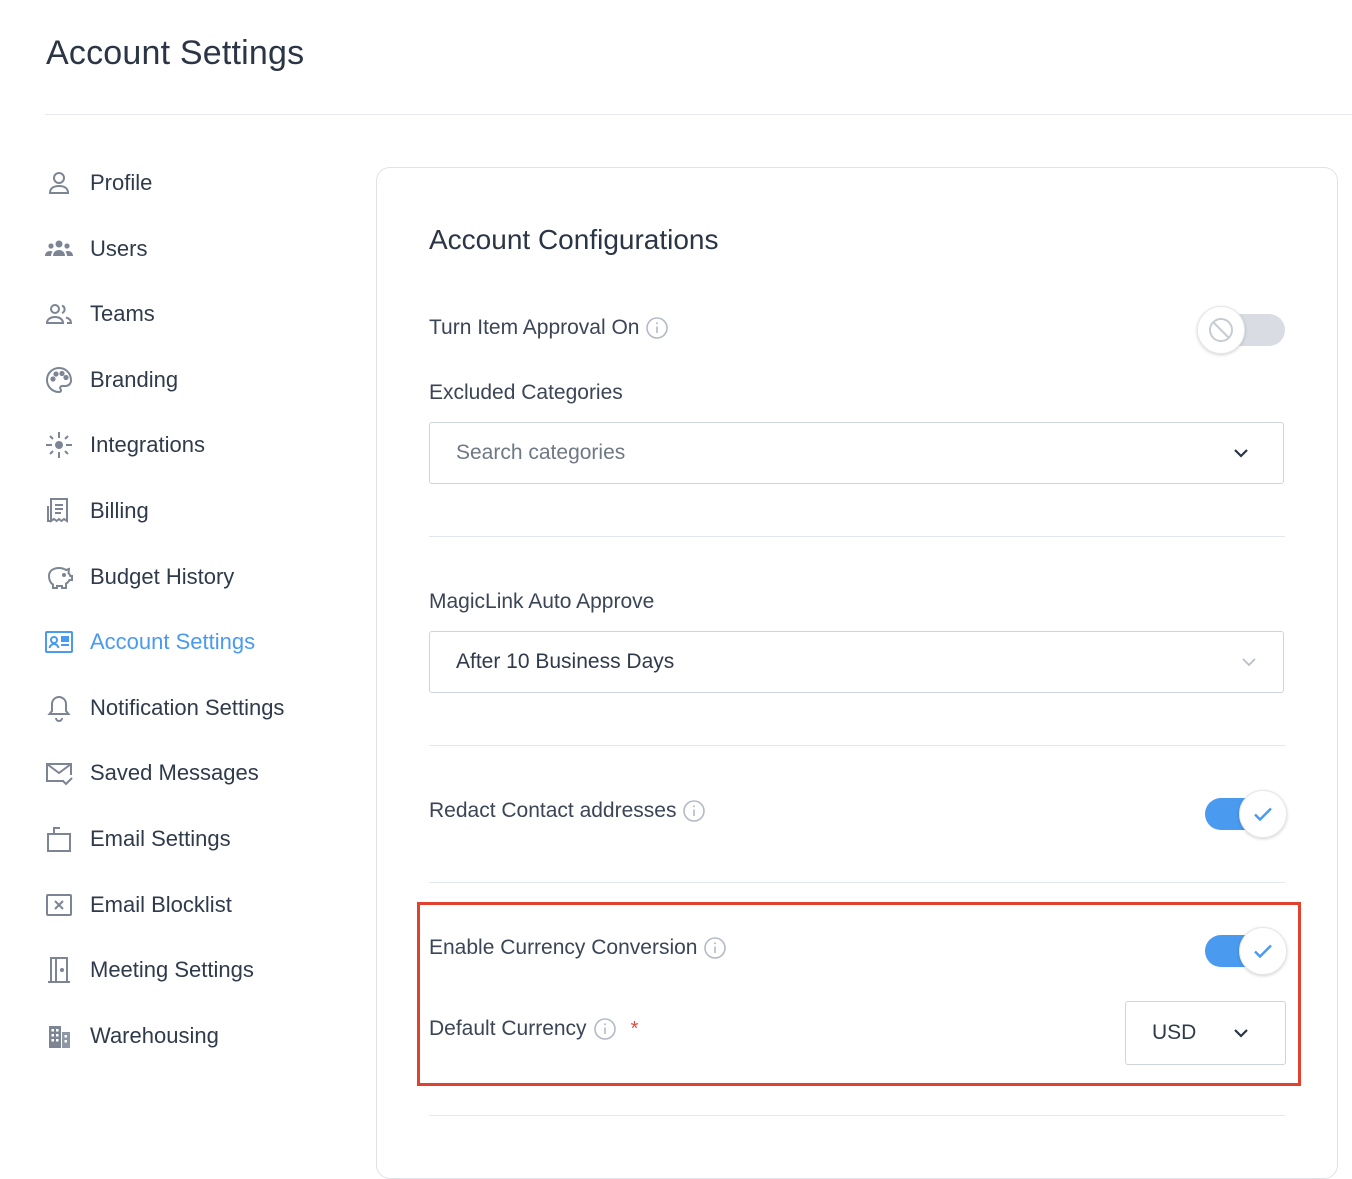  Describe the element at coordinates (574, 239) in the screenshot. I see `card-title: Account Configurations` at that location.